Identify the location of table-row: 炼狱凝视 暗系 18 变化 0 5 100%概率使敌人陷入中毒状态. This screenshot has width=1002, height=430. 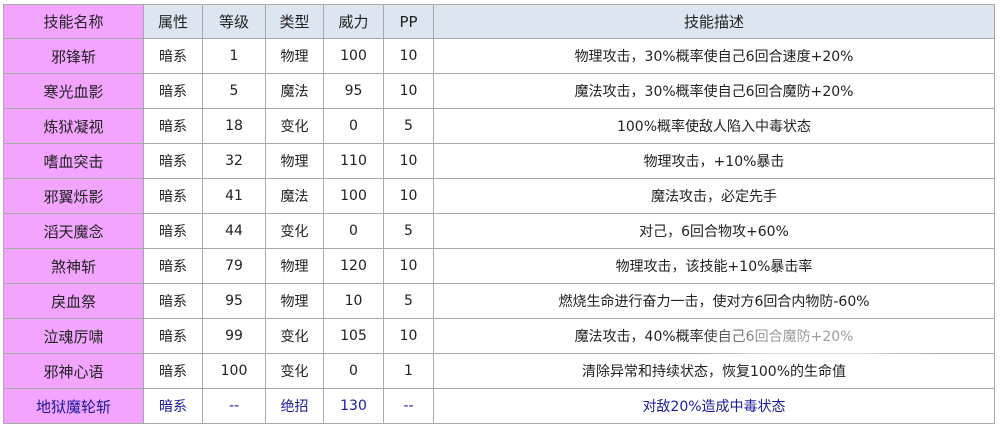
(499, 126).